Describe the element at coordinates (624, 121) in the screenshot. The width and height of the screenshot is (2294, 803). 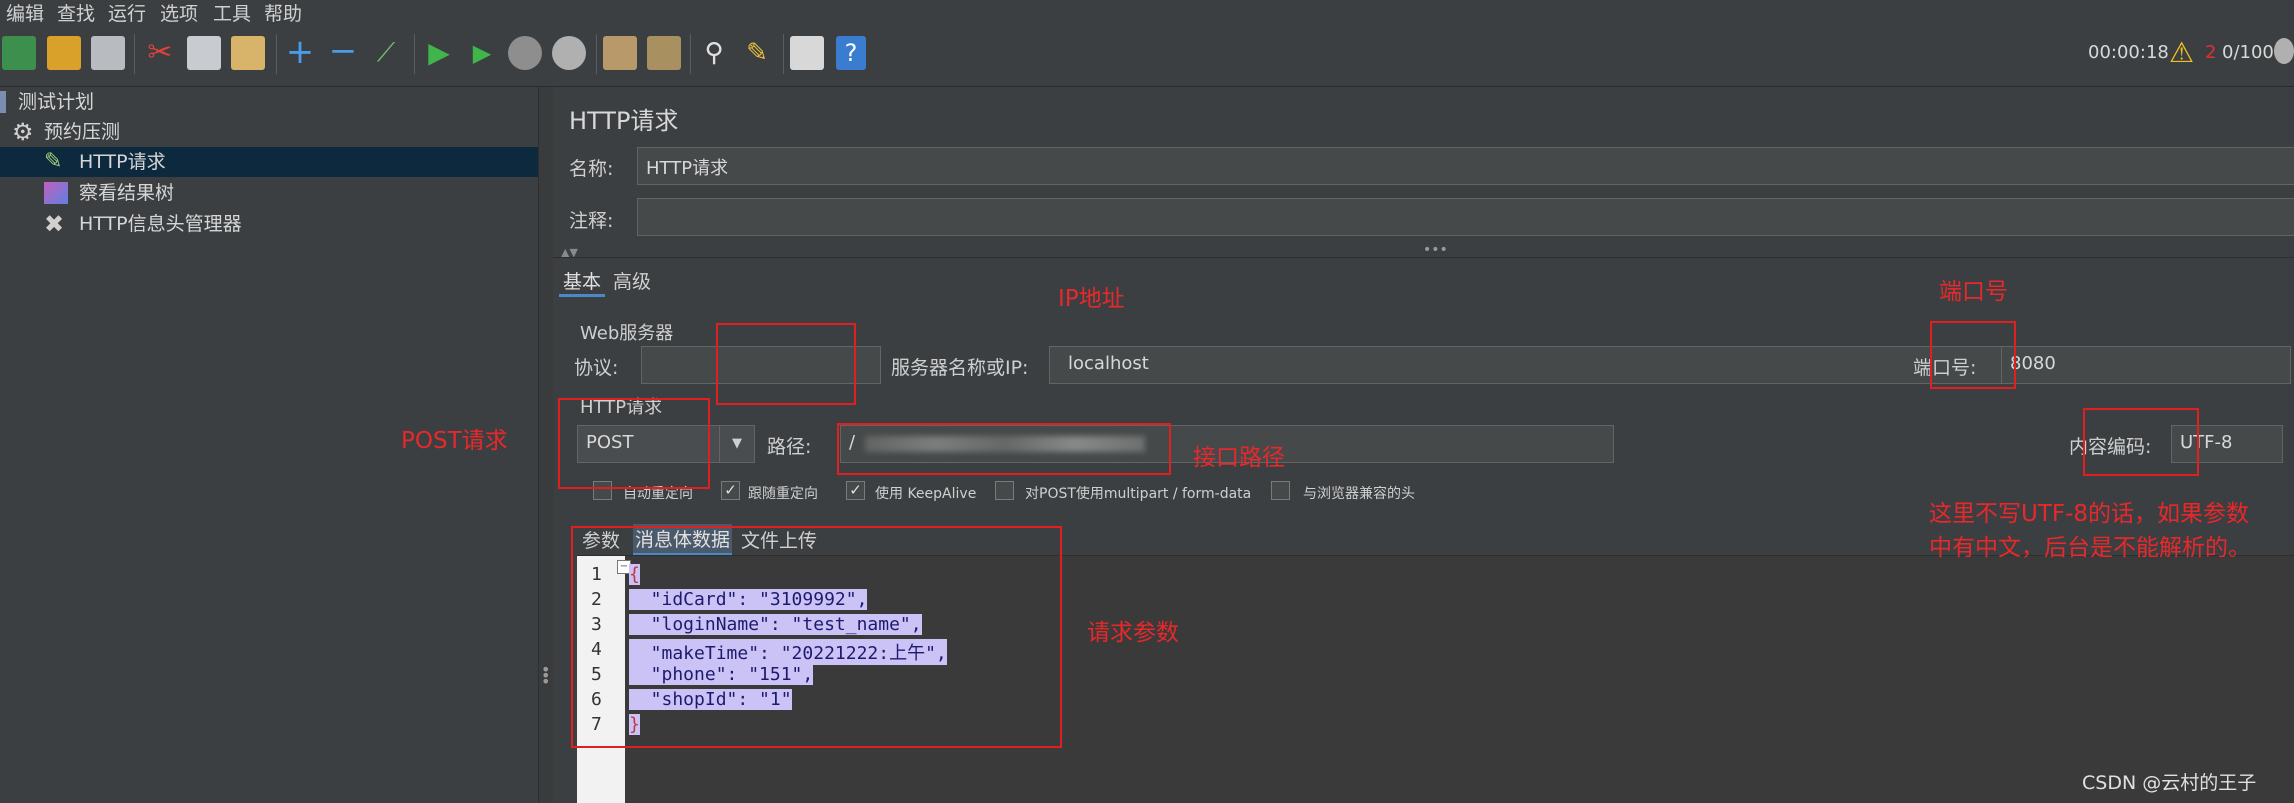
I see `panel-title: HTTP请求` at that location.